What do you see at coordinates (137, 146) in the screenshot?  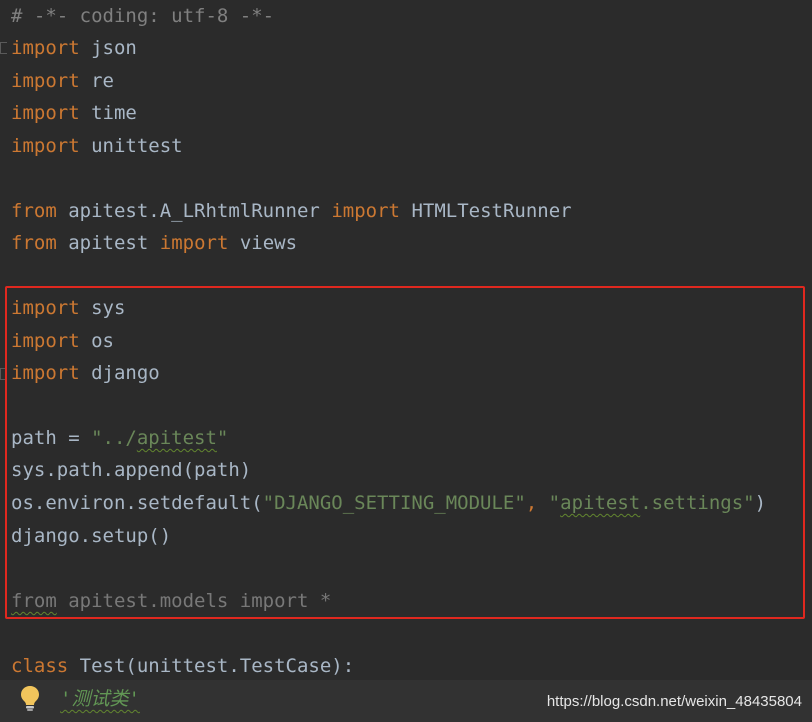 I see `identifier: unittest` at bounding box center [137, 146].